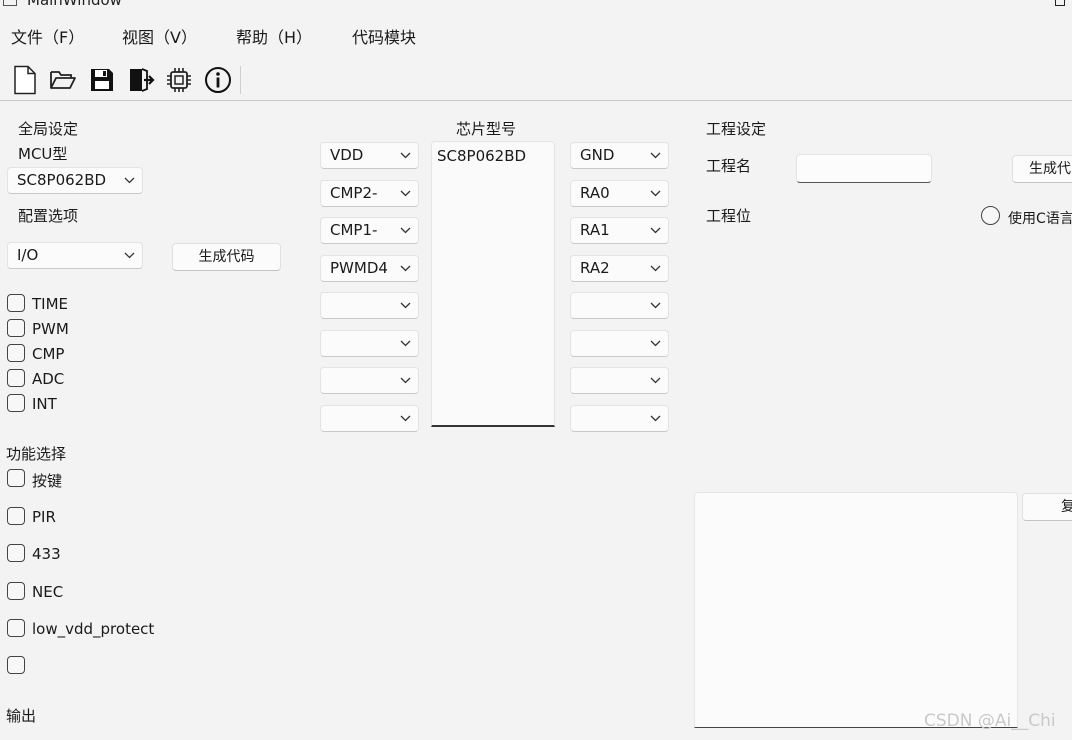  What do you see at coordinates (359, 267) in the screenshot?
I see `left-pin-select-value: PWMD4` at bounding box center [359, 267].